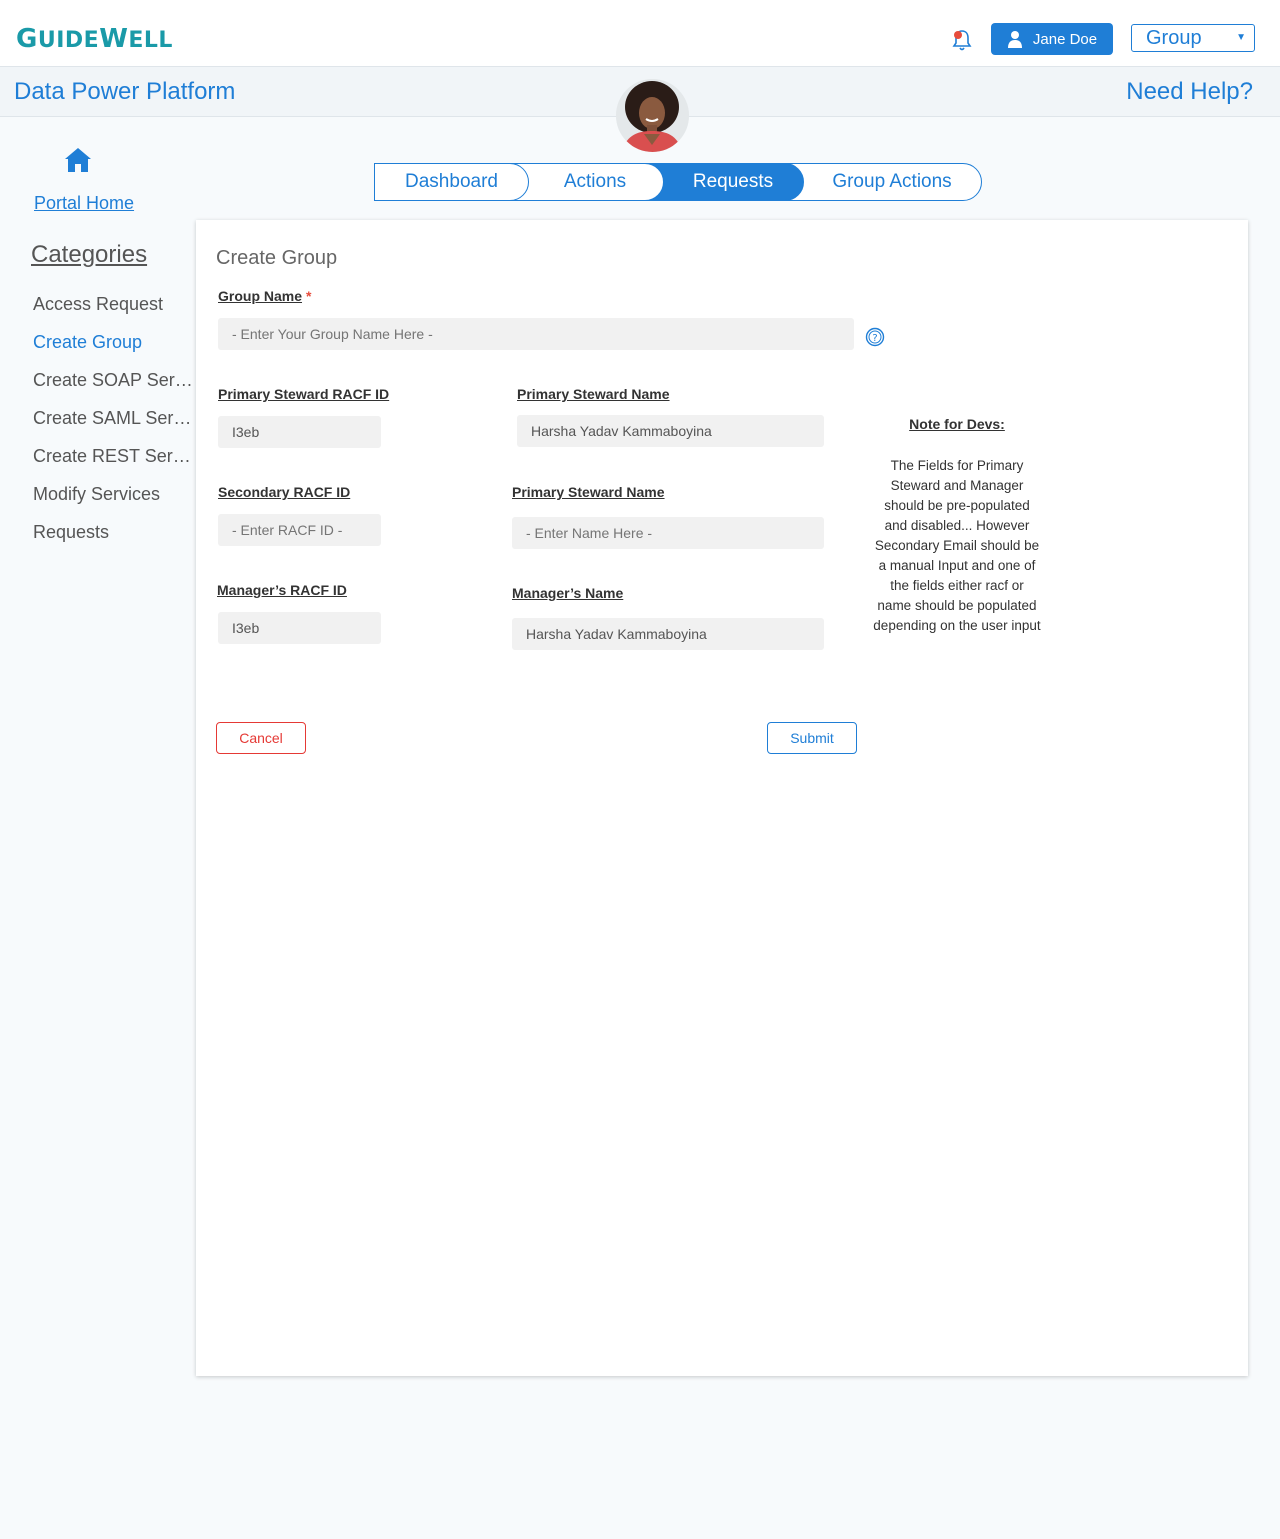  I want to click on primary-racf-field: I3eb, so click(299, 432).